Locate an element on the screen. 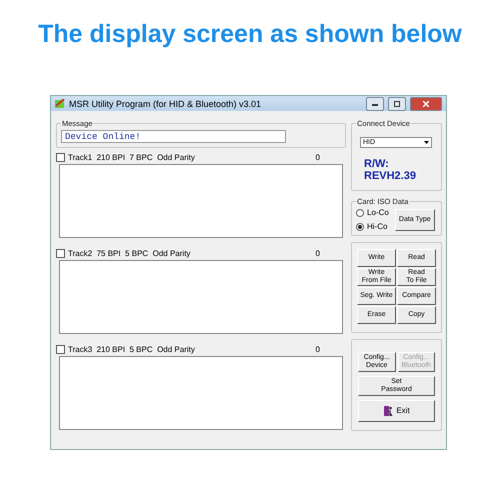 The width and height of the screenshot is (500, 500). track-label: Track2 75 BPI 5 BPC Odd Parity is located at coordinates (129, 253).